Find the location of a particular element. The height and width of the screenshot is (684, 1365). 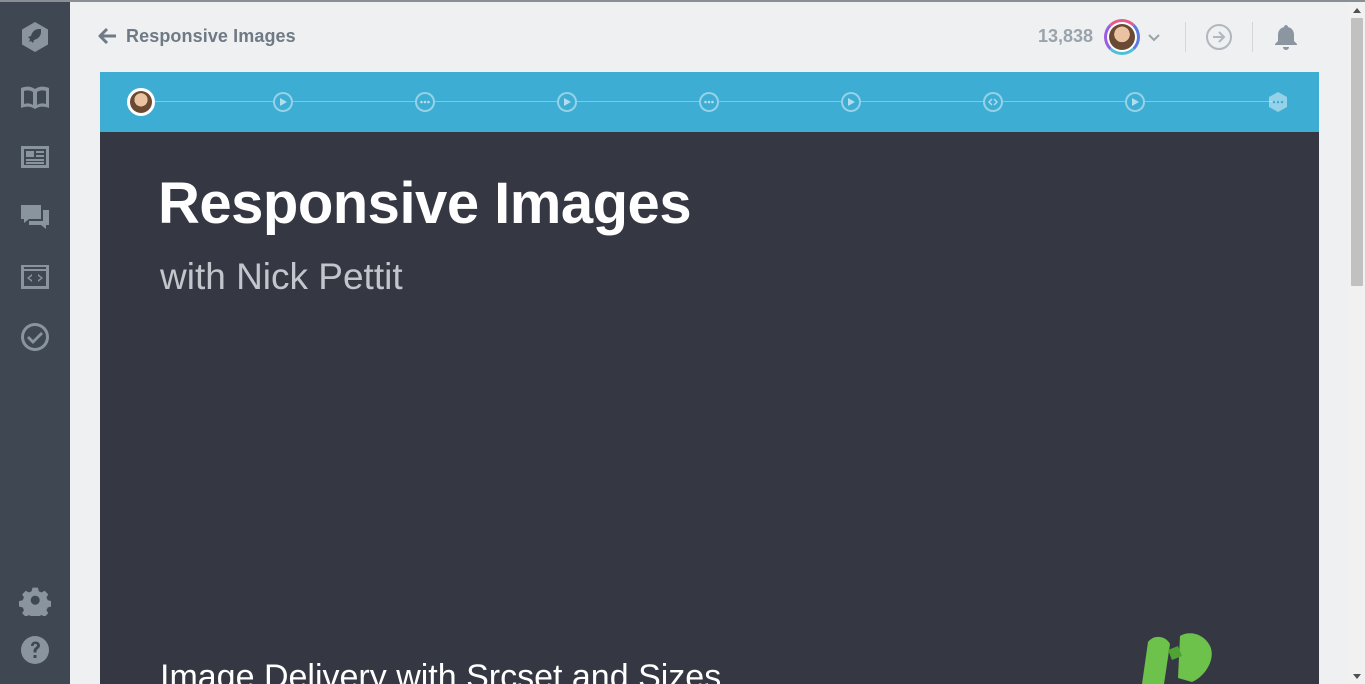

scroll-down-arrow-icon is located at coordinates (1356, 676).